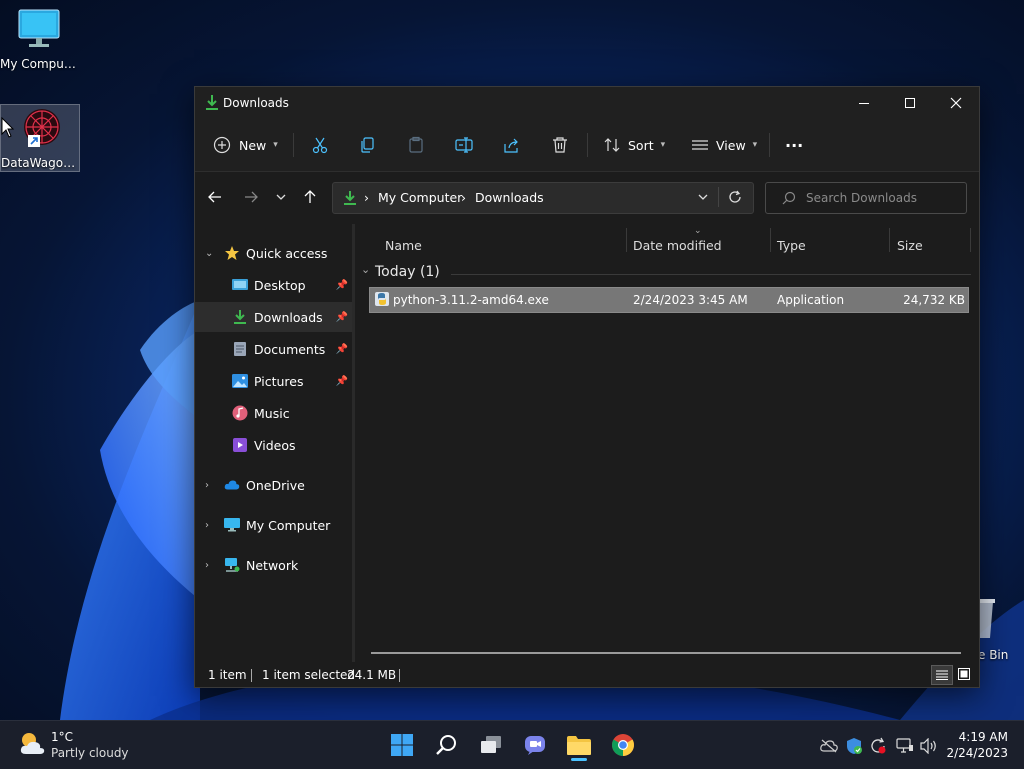 Image resolution: width=1024 pixels, height=769 pixels. I want to click on address-bar: › My Computer › Downloads, so click(543, 198).